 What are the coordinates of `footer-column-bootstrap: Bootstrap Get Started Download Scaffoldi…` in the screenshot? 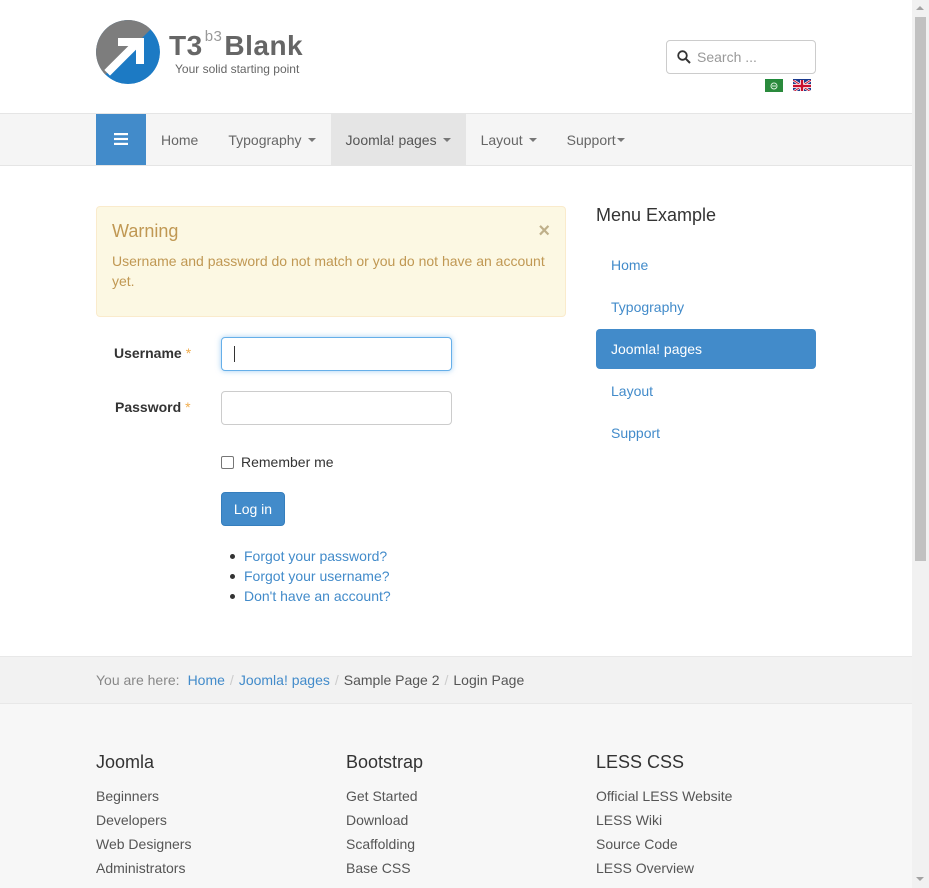 It's located at (384, 816).